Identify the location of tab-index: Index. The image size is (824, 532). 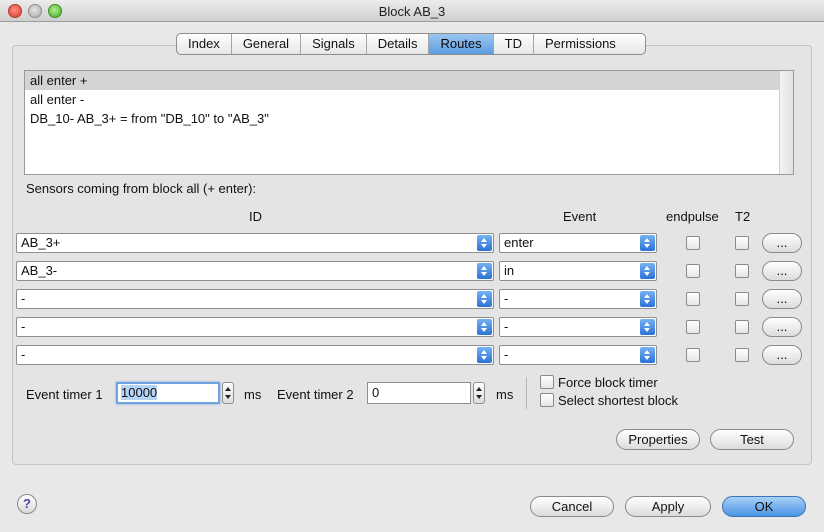
(204, 44).